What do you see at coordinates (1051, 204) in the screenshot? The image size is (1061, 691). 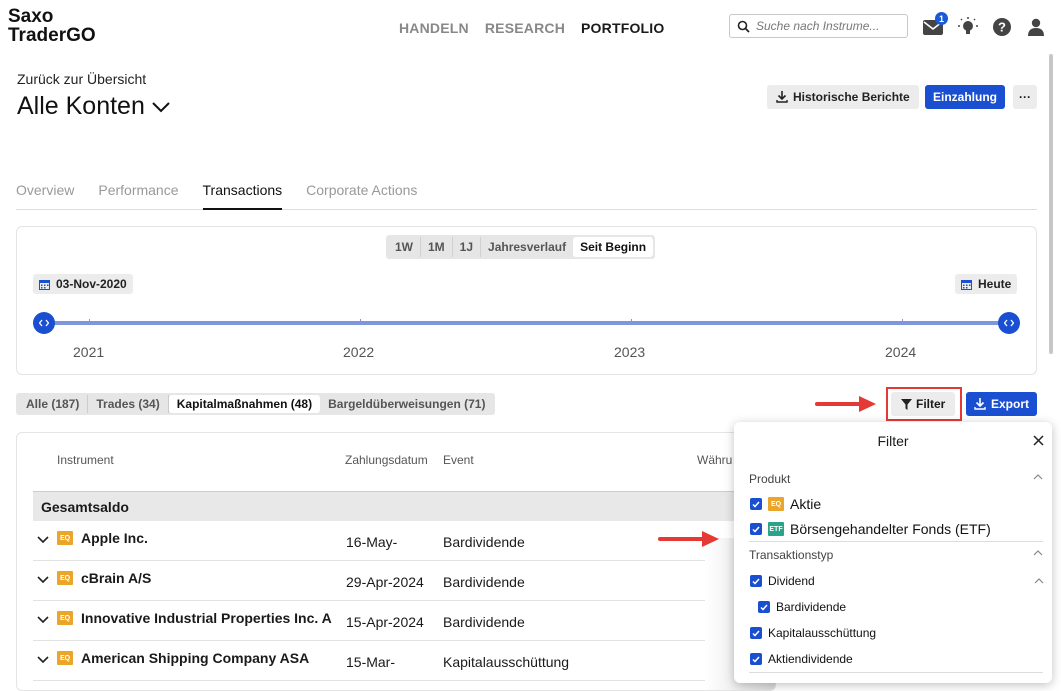 I see `page-scrollbar` at bounding box center [1051, 204].